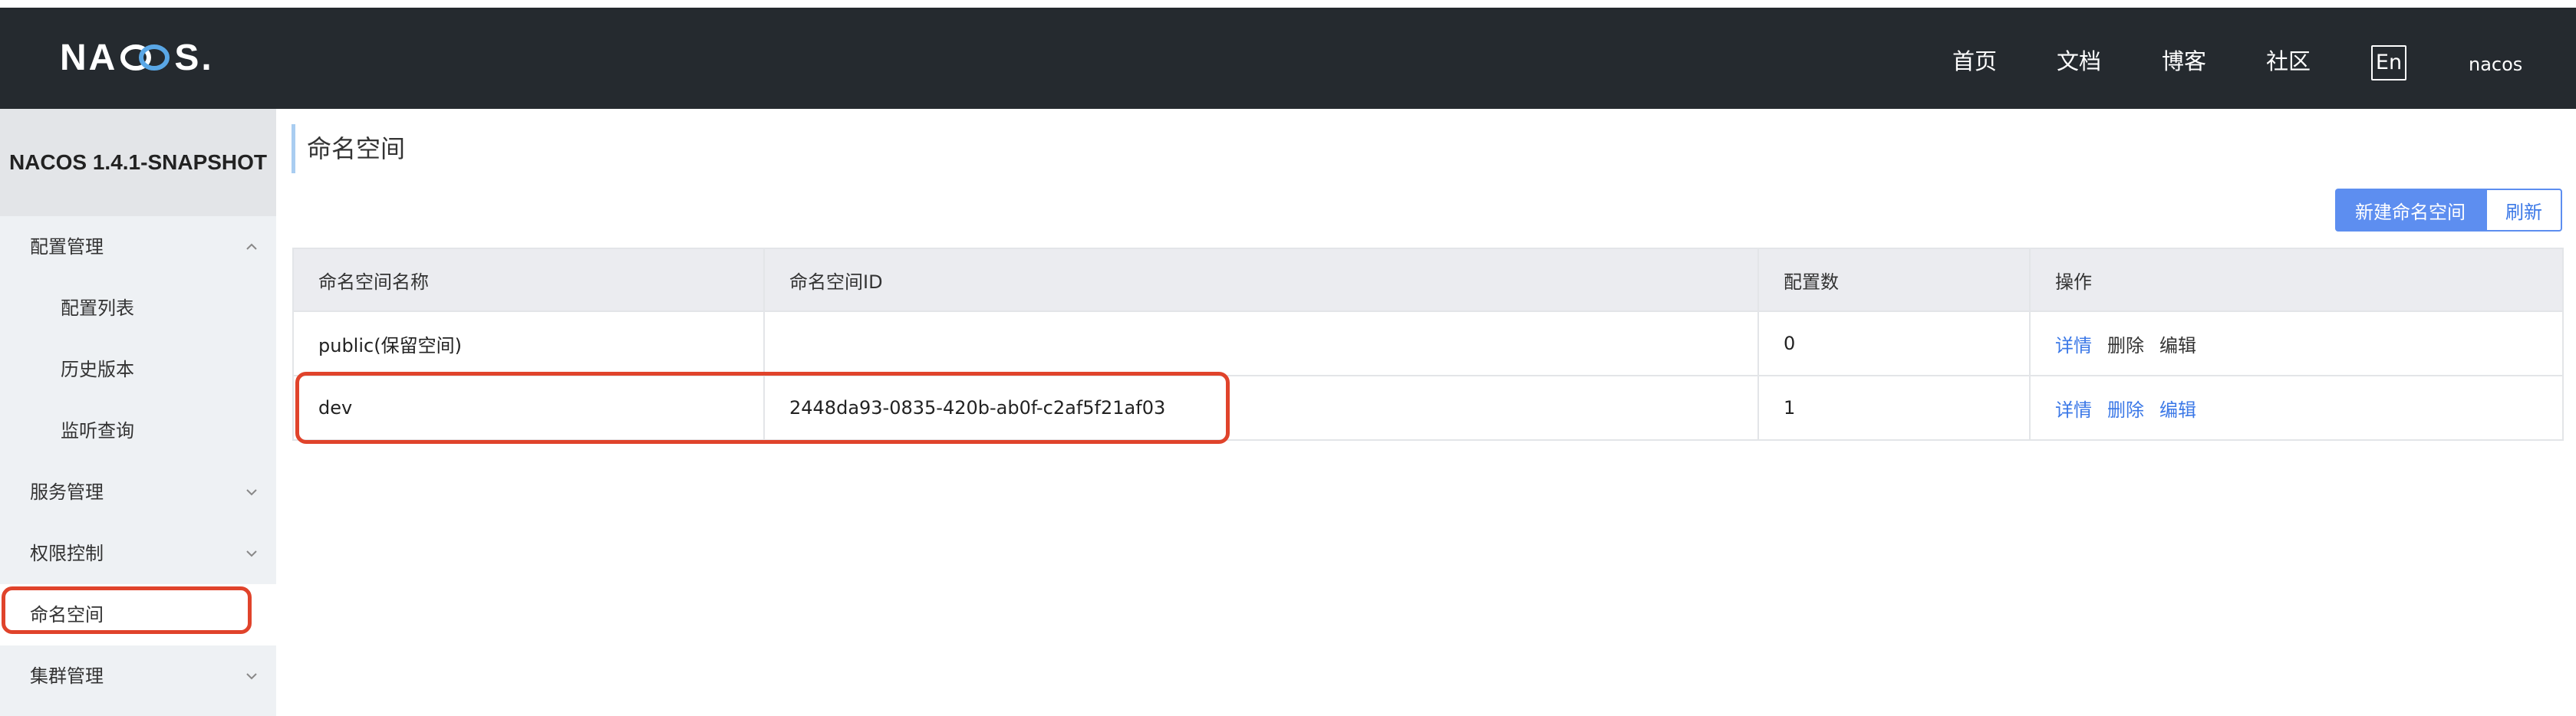  Describe the element at coordinates (97, 431) in the screenshot. I see `sidebar-item-label: 监听查询` at that location.